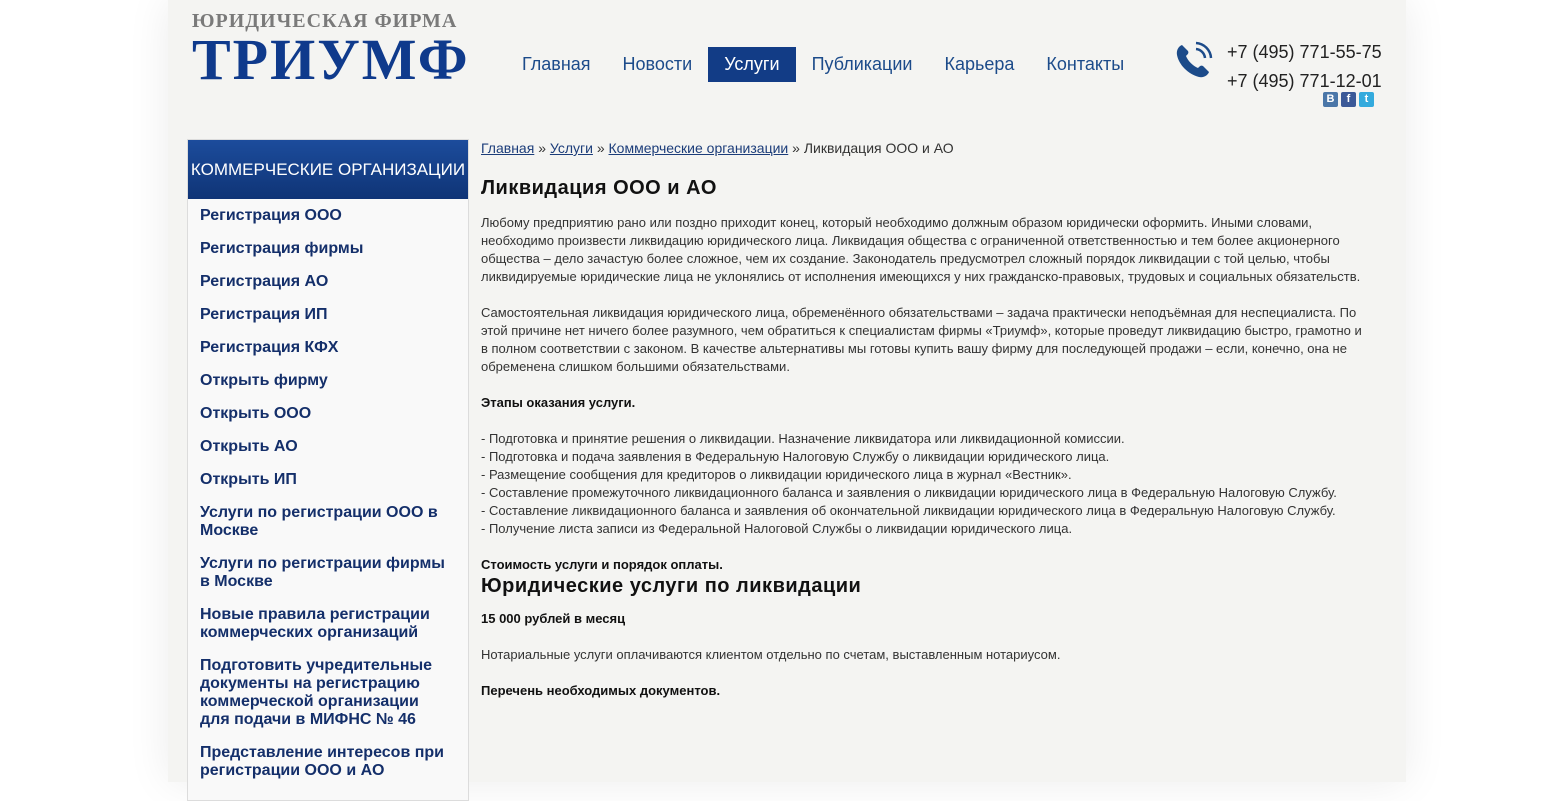 The width and height of the screenshot is (1558, 801). I want to click on nav-publications: Публикации, so click(862, 64).